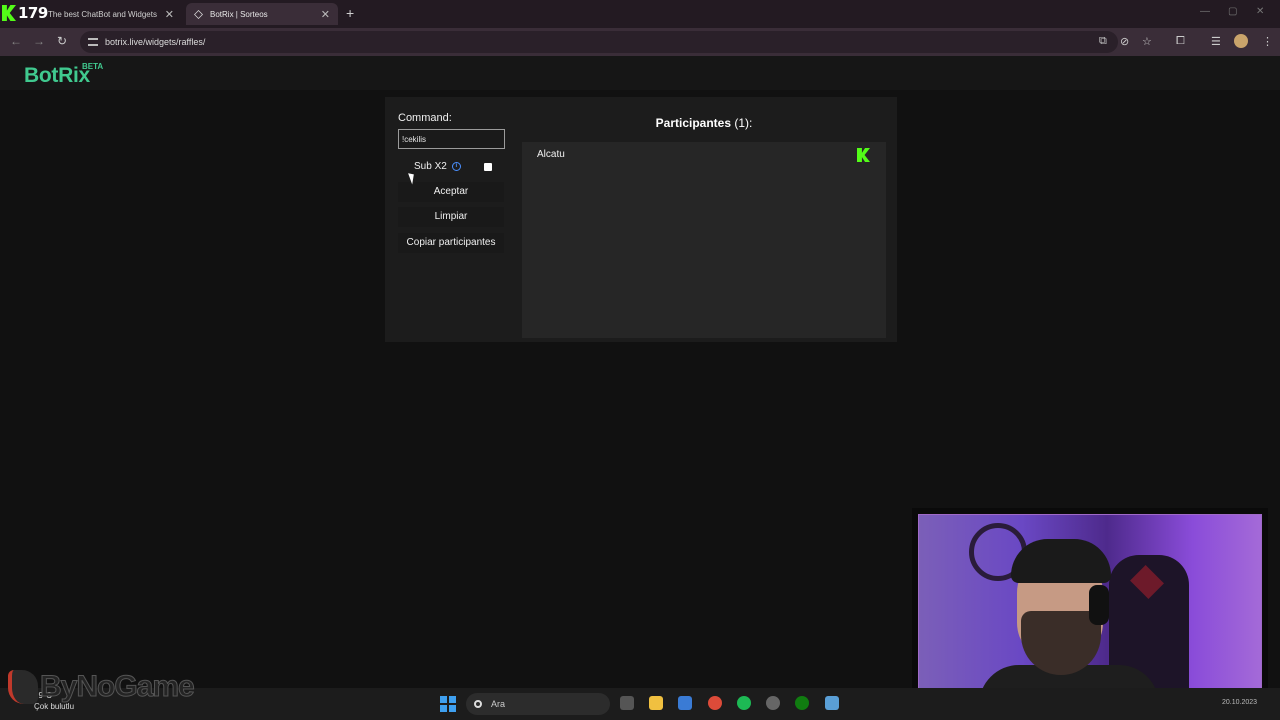  I want to click on bynogame-logo-icon, so click(23, 687).